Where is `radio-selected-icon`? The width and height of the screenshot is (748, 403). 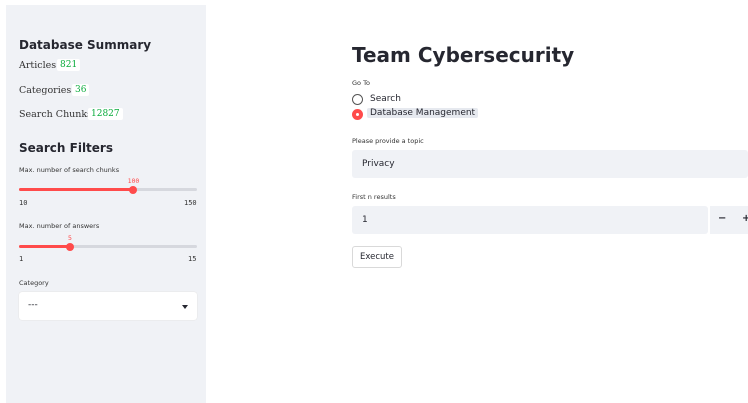 radio-selected-icon is located at coordinates (357, 114).